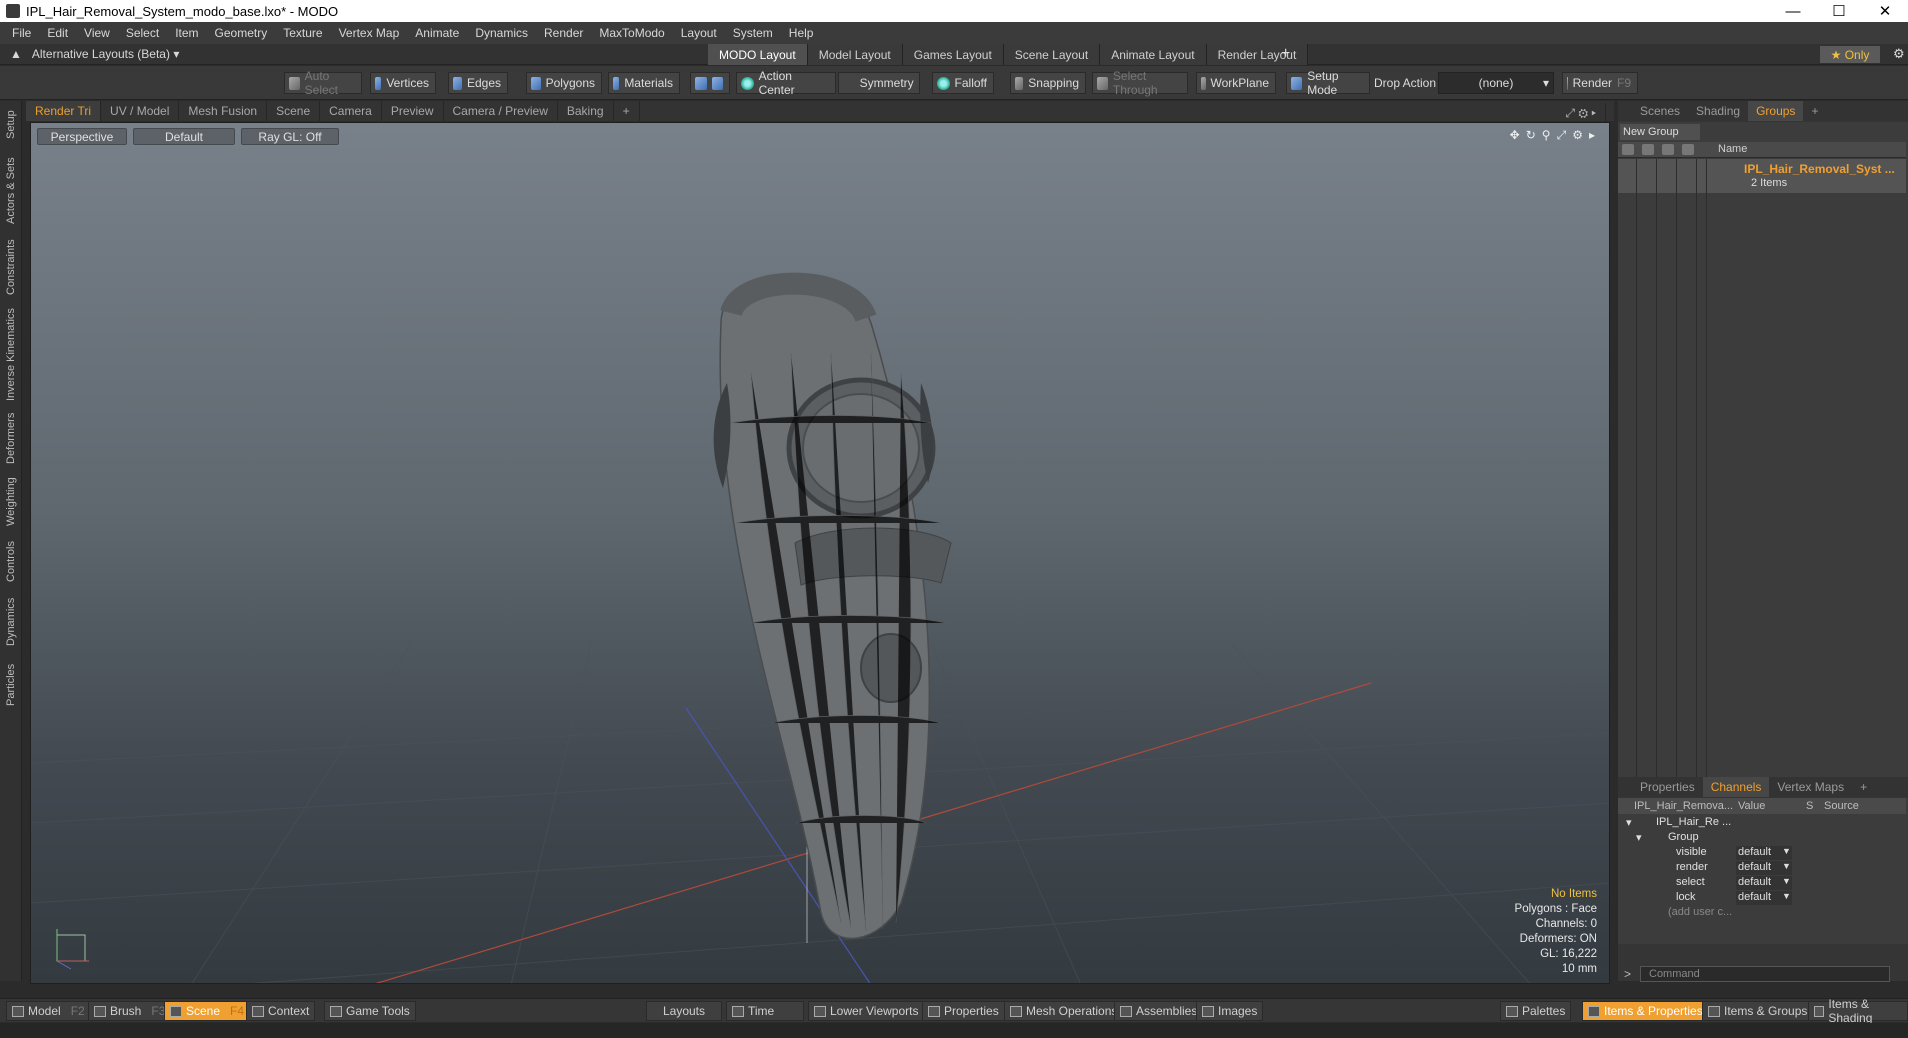 This screenshot has width=1908, height=1038. What do you see at coordinates (290, 136) in the screenshot?
I see `raygl-toggle: Ray GL: Off` at bounding box center [290, 136].